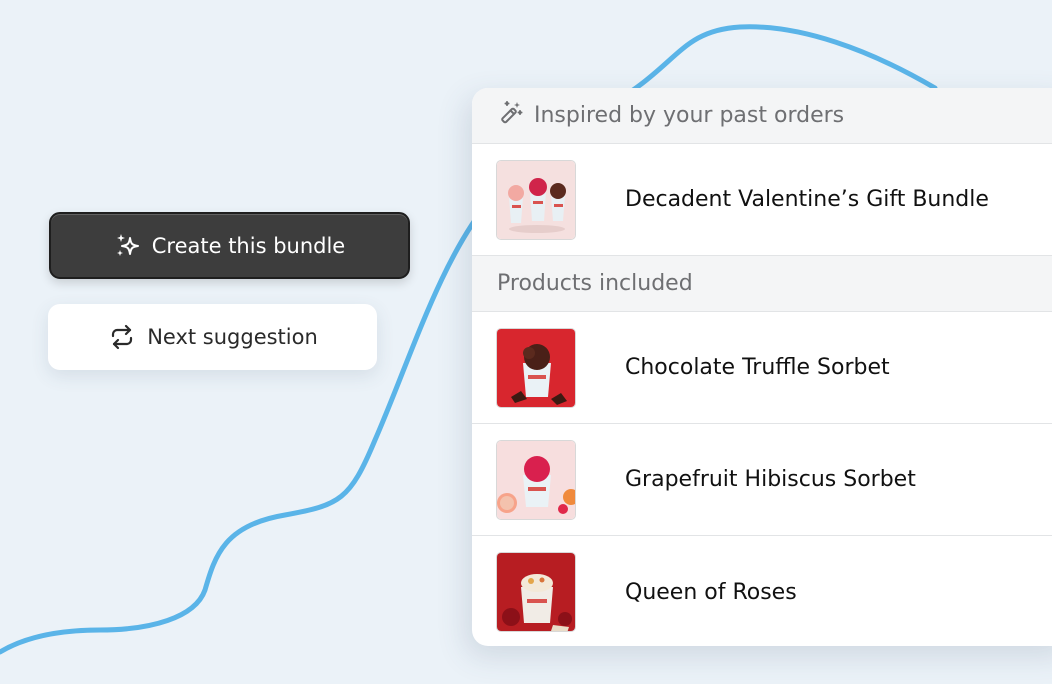 The height and width of the screenshot is (684, 1052). What do you see at coordinates (536, 592) in the screenshot?
I see `queen-of-roses-image` at bounding box center [536, 592].